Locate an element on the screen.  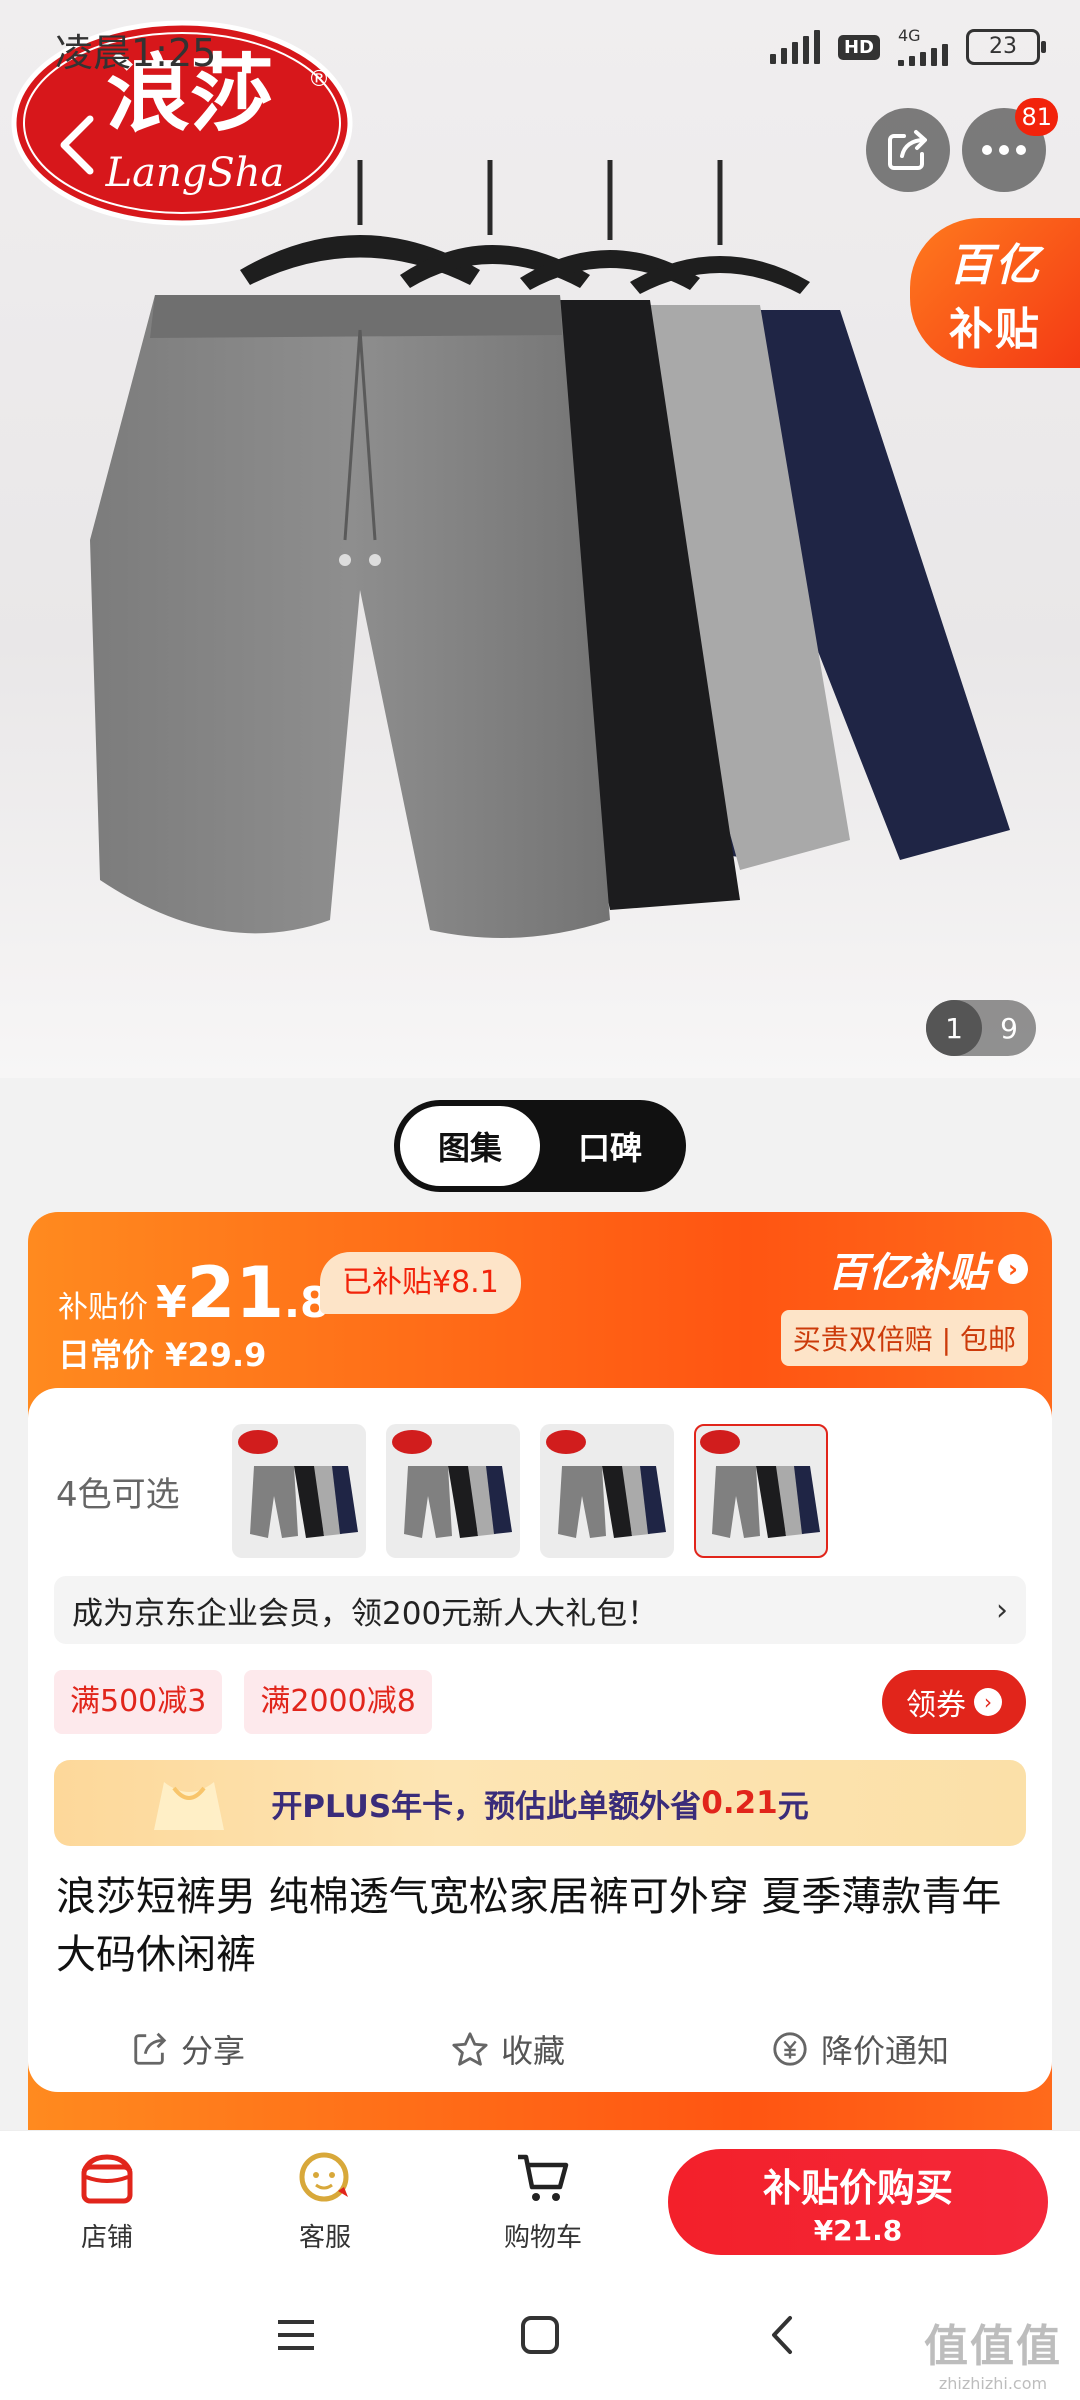
watermark-sub: zhizhizhi.com is located at coordinates (993, 2383).